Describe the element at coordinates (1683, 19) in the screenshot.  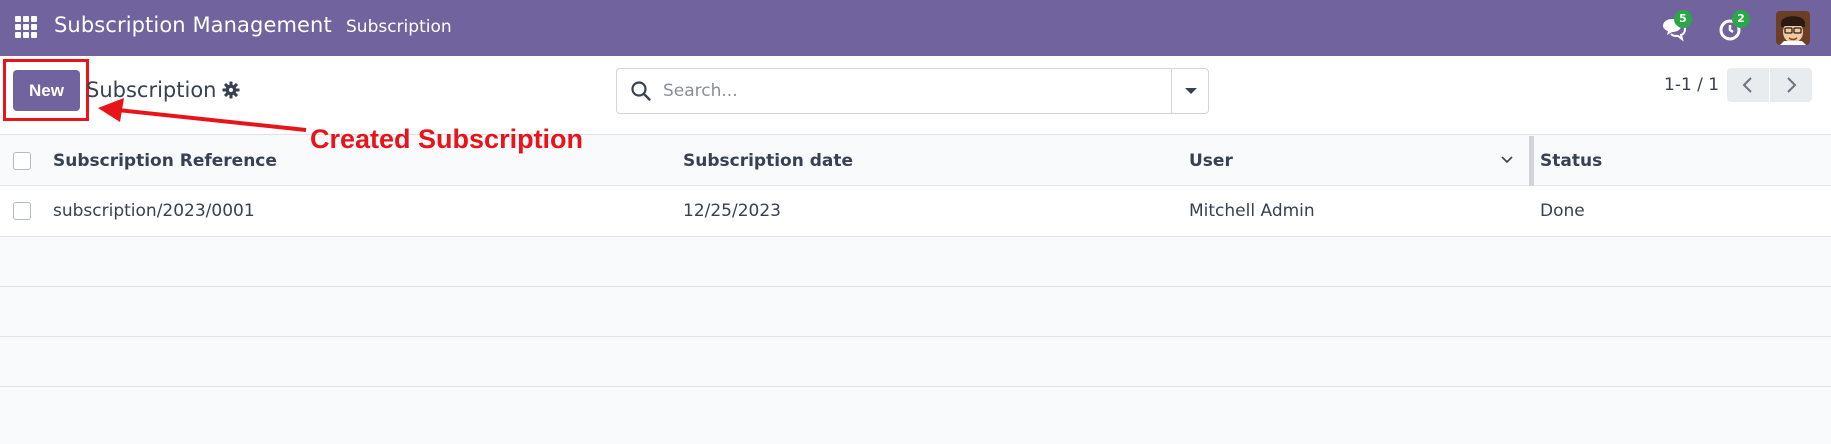
I see `messages-count-badge: 5` at that location.